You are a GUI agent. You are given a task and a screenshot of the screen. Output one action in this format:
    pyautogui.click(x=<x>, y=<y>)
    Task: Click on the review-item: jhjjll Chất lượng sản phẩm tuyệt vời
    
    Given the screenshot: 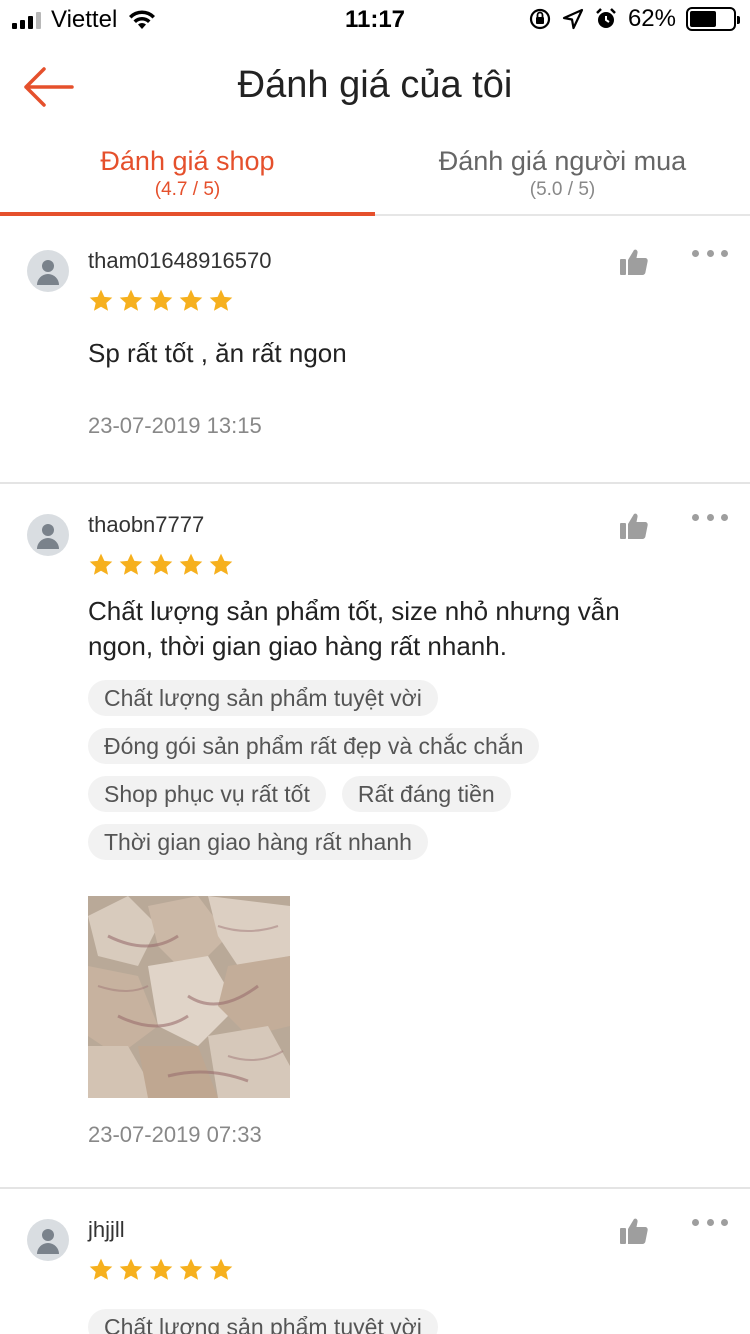 What is the action you would take?
    pyautogui.click(x=375, y=1261)
    